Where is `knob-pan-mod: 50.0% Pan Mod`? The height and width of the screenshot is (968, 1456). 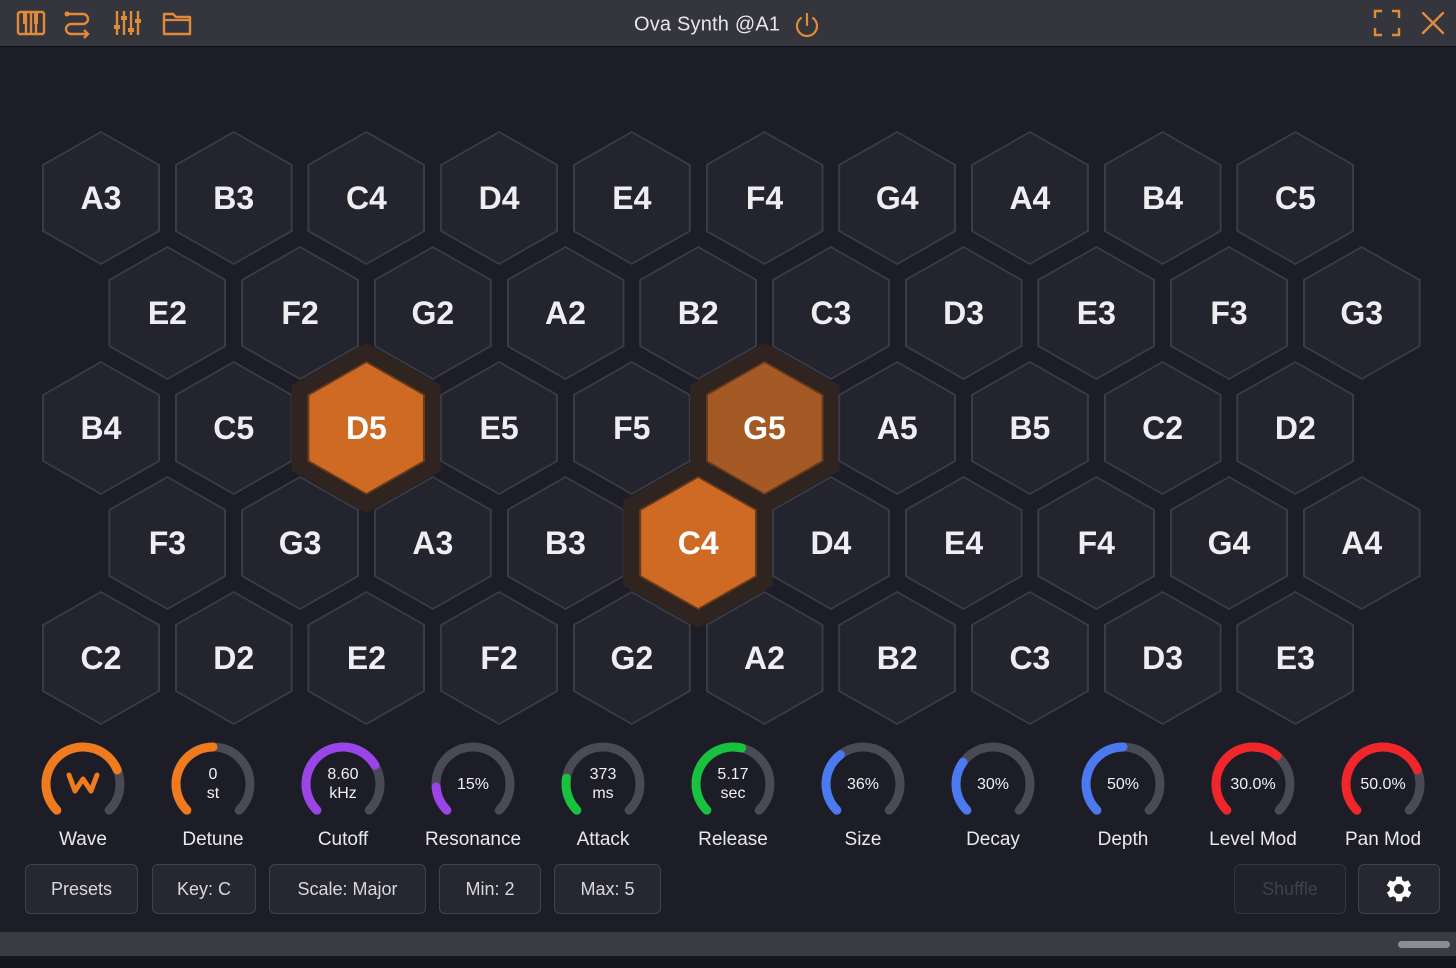 knob-pan-mod: 50.0% Pan Mod is located at coordinates (1383, 799).